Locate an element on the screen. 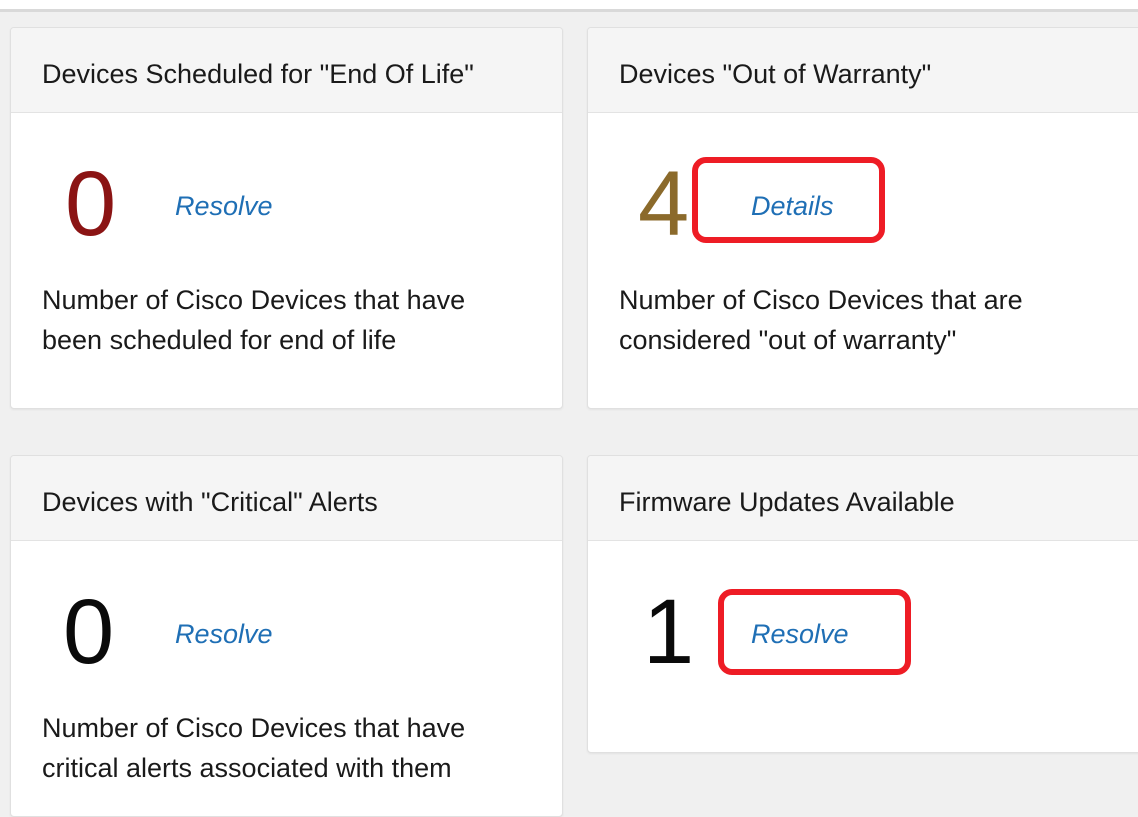 The image size is (1138, 817). card-title: Devices "Out of Warranty" is located at coordinates (775, 74).